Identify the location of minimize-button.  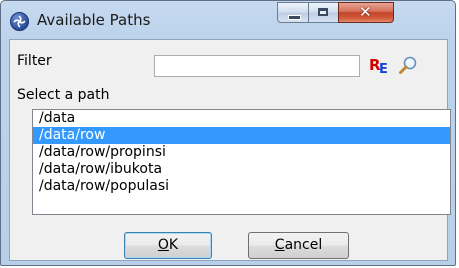
(293, 12).